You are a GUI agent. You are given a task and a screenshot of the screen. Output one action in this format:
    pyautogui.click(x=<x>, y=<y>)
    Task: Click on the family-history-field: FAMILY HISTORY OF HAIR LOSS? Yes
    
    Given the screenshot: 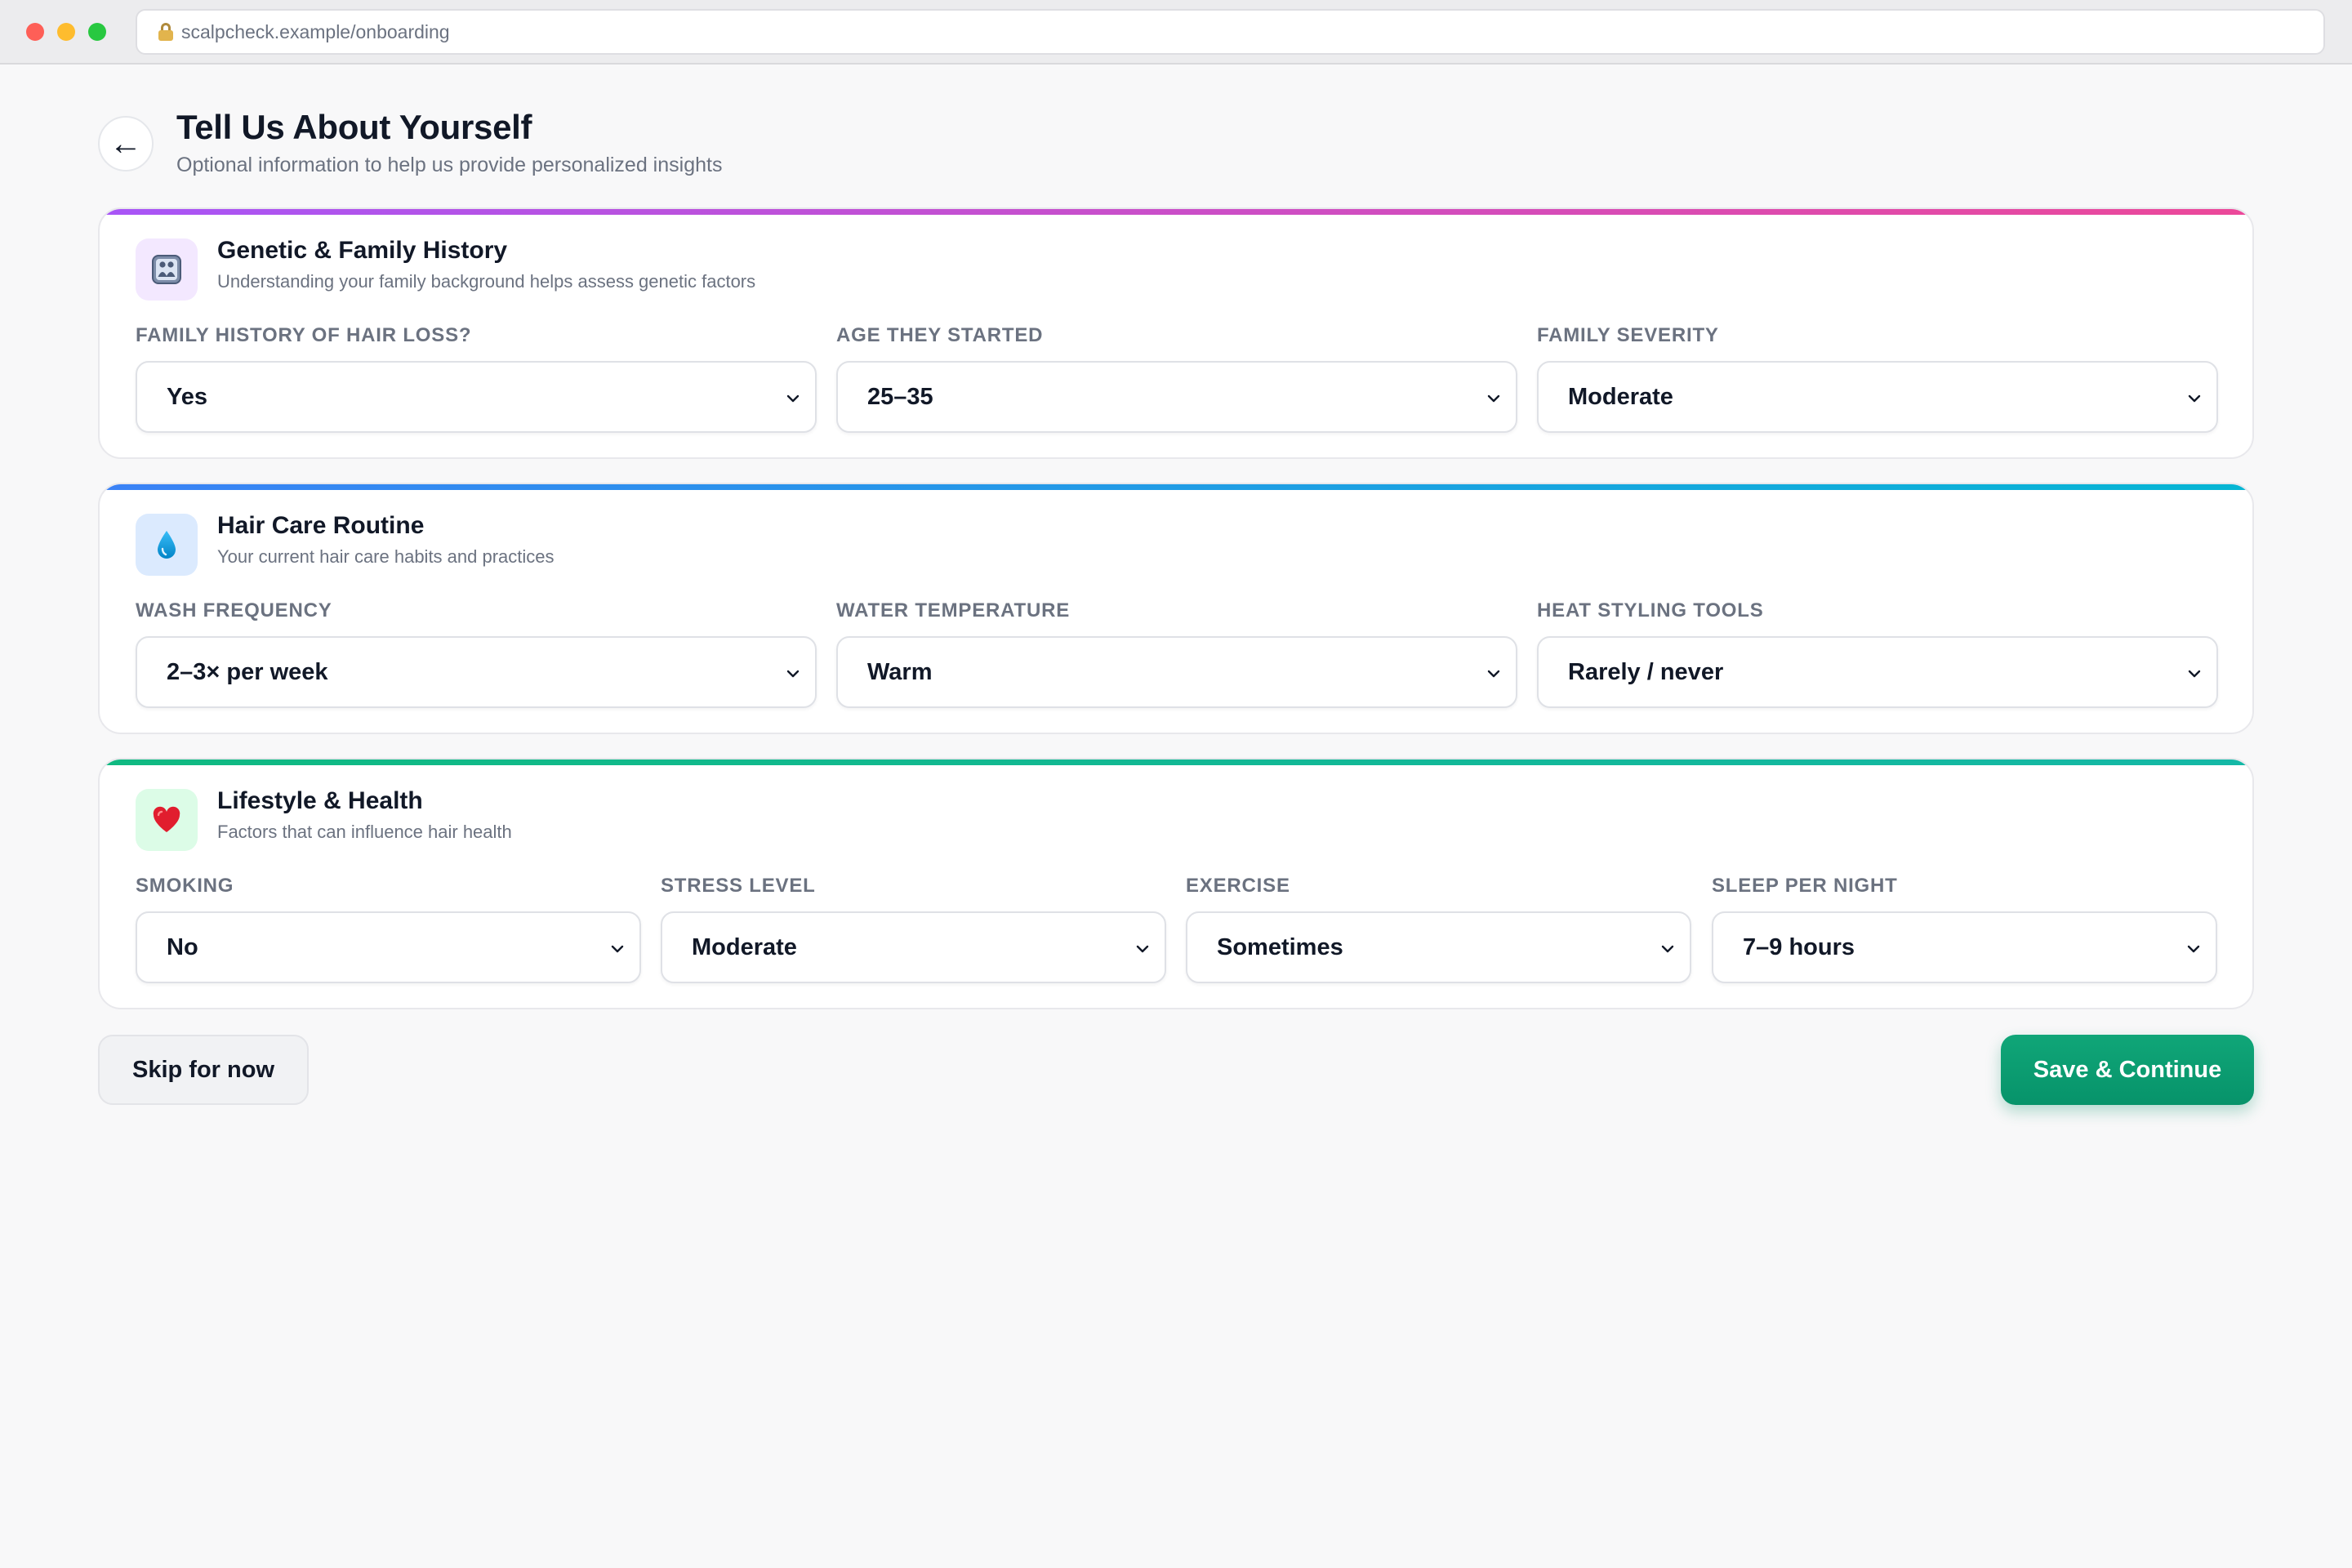 What is the action you would take?
    pyautogui.click(x=476, y=377)
    